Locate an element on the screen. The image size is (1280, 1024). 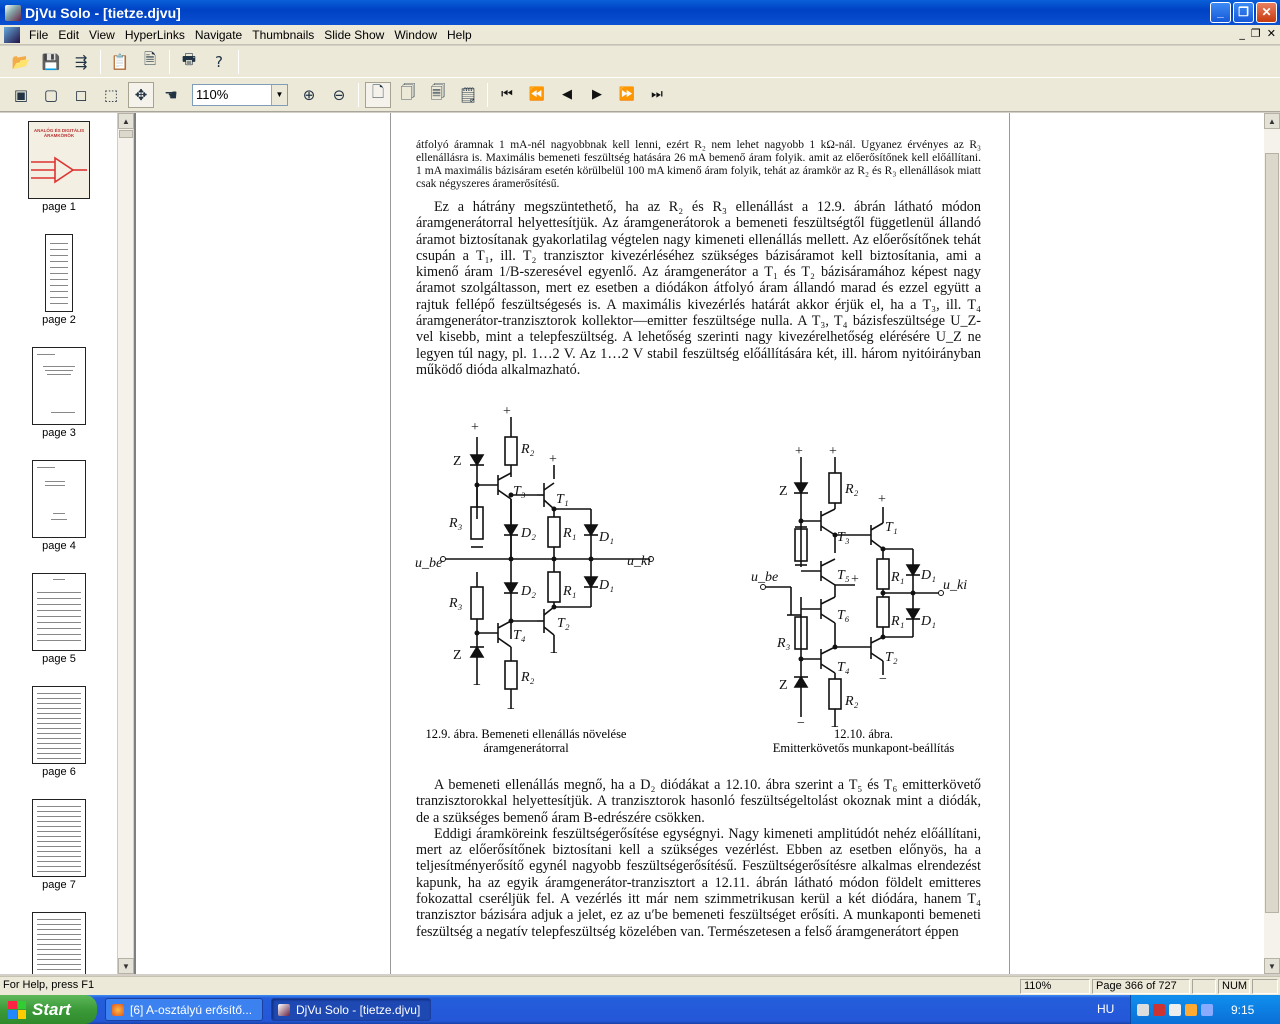
fig1-label-t4: T₄ is located at coordinates (519, 635).